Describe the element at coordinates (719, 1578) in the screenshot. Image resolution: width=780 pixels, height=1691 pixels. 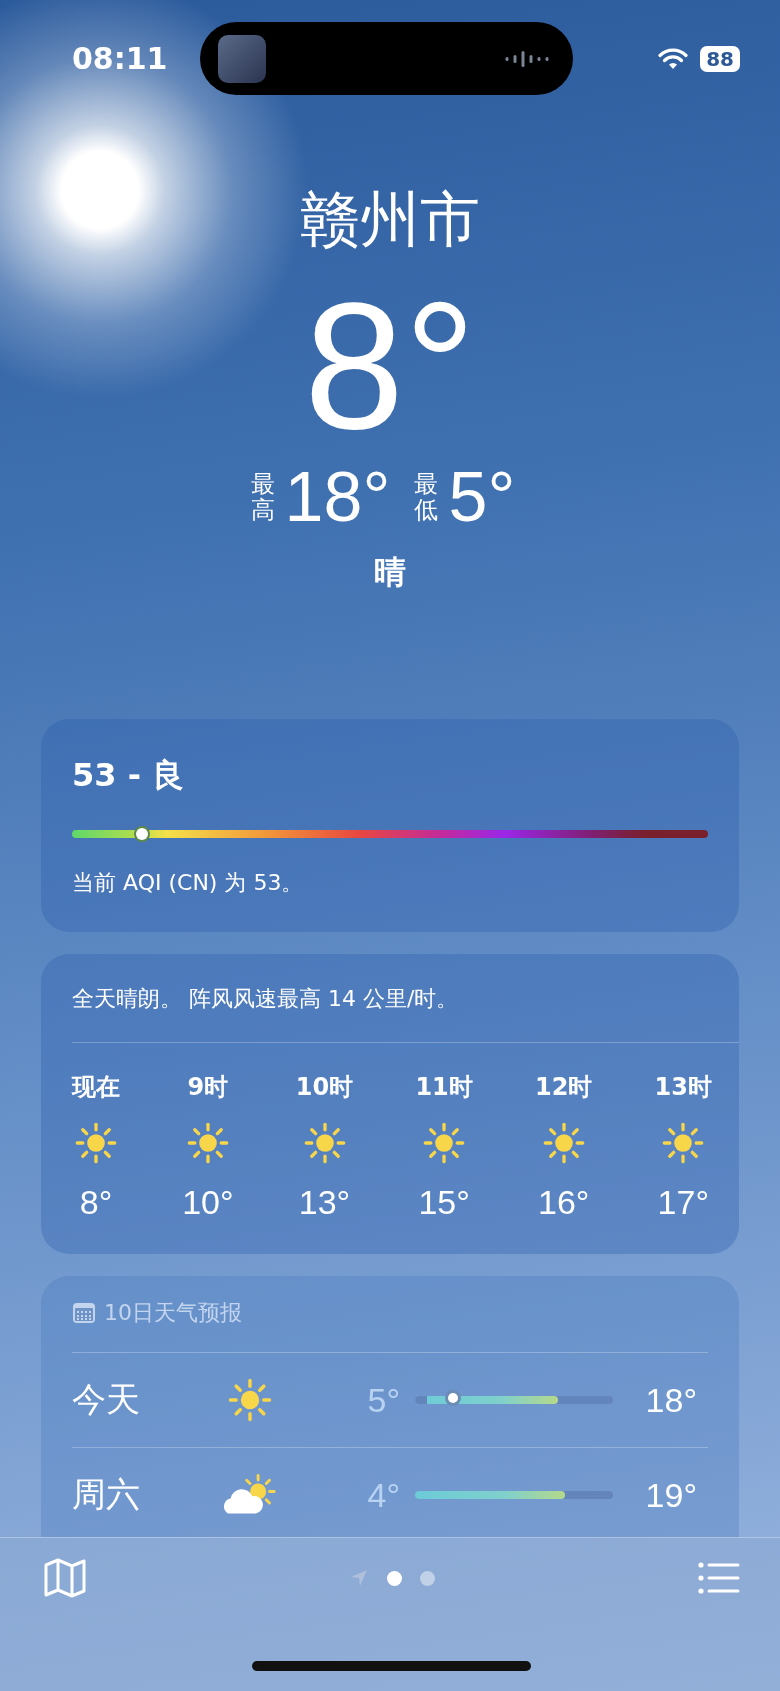
I see `list-button` at that location.